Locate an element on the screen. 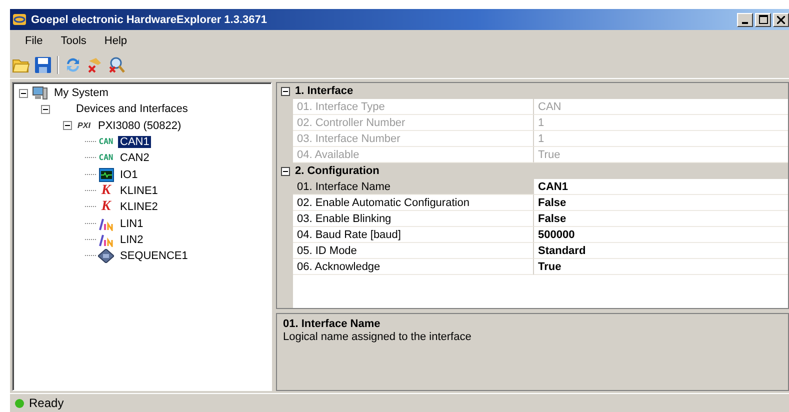  property-name: 04. Baud Rate [baud] is located at coordinates (413, 235).